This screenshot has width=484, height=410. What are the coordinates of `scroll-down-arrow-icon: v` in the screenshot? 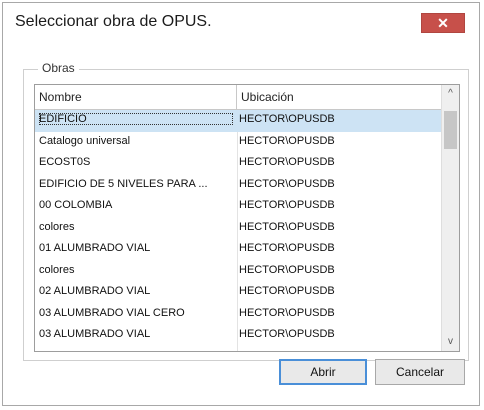 It's located at (450, 342).